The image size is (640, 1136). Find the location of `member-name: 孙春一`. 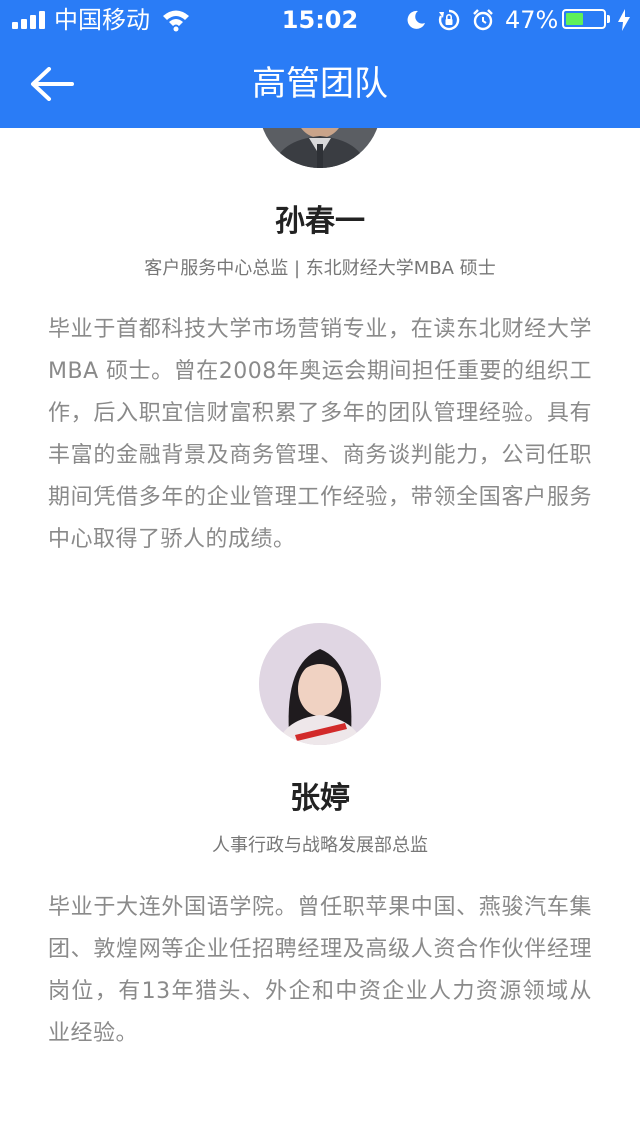

member-name: 孙春一 is located at coordinates (320, 221).